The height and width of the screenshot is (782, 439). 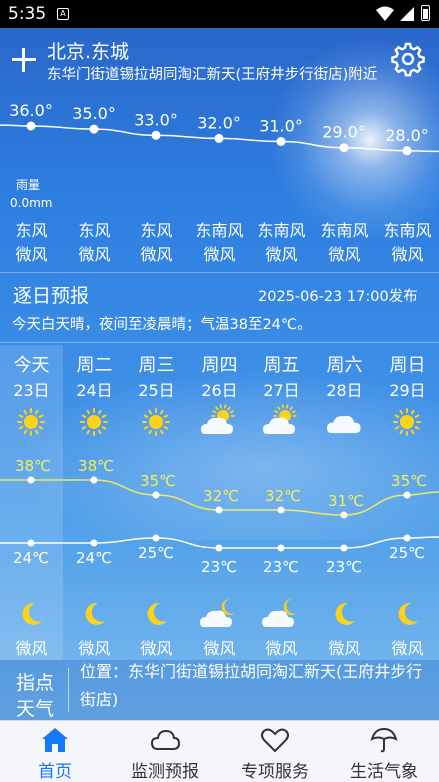 What do you see at coordinates (165, 751) in the screenshot?
I see `nav-monitor-forecast: 监测预报` at bounding box center [165, 751].